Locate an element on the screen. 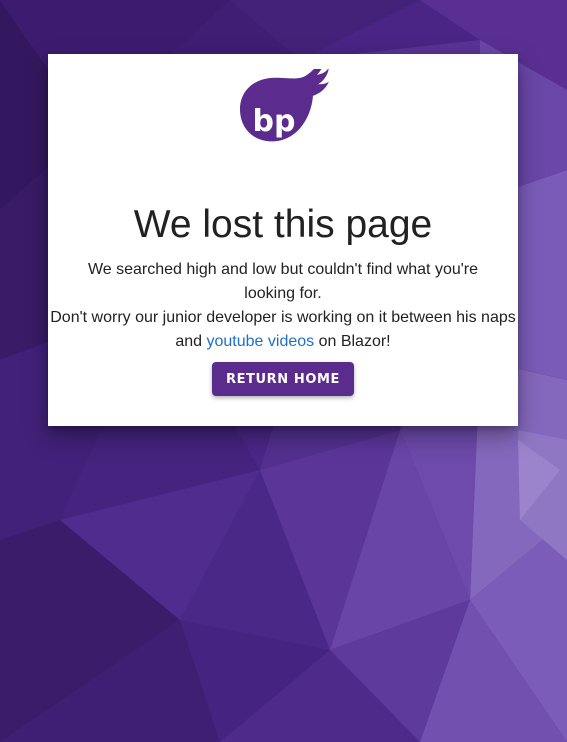 The width and height of the screenshot is (567, 742). bp-flame-logo-icon: bp is located at coordinates (284, 105).